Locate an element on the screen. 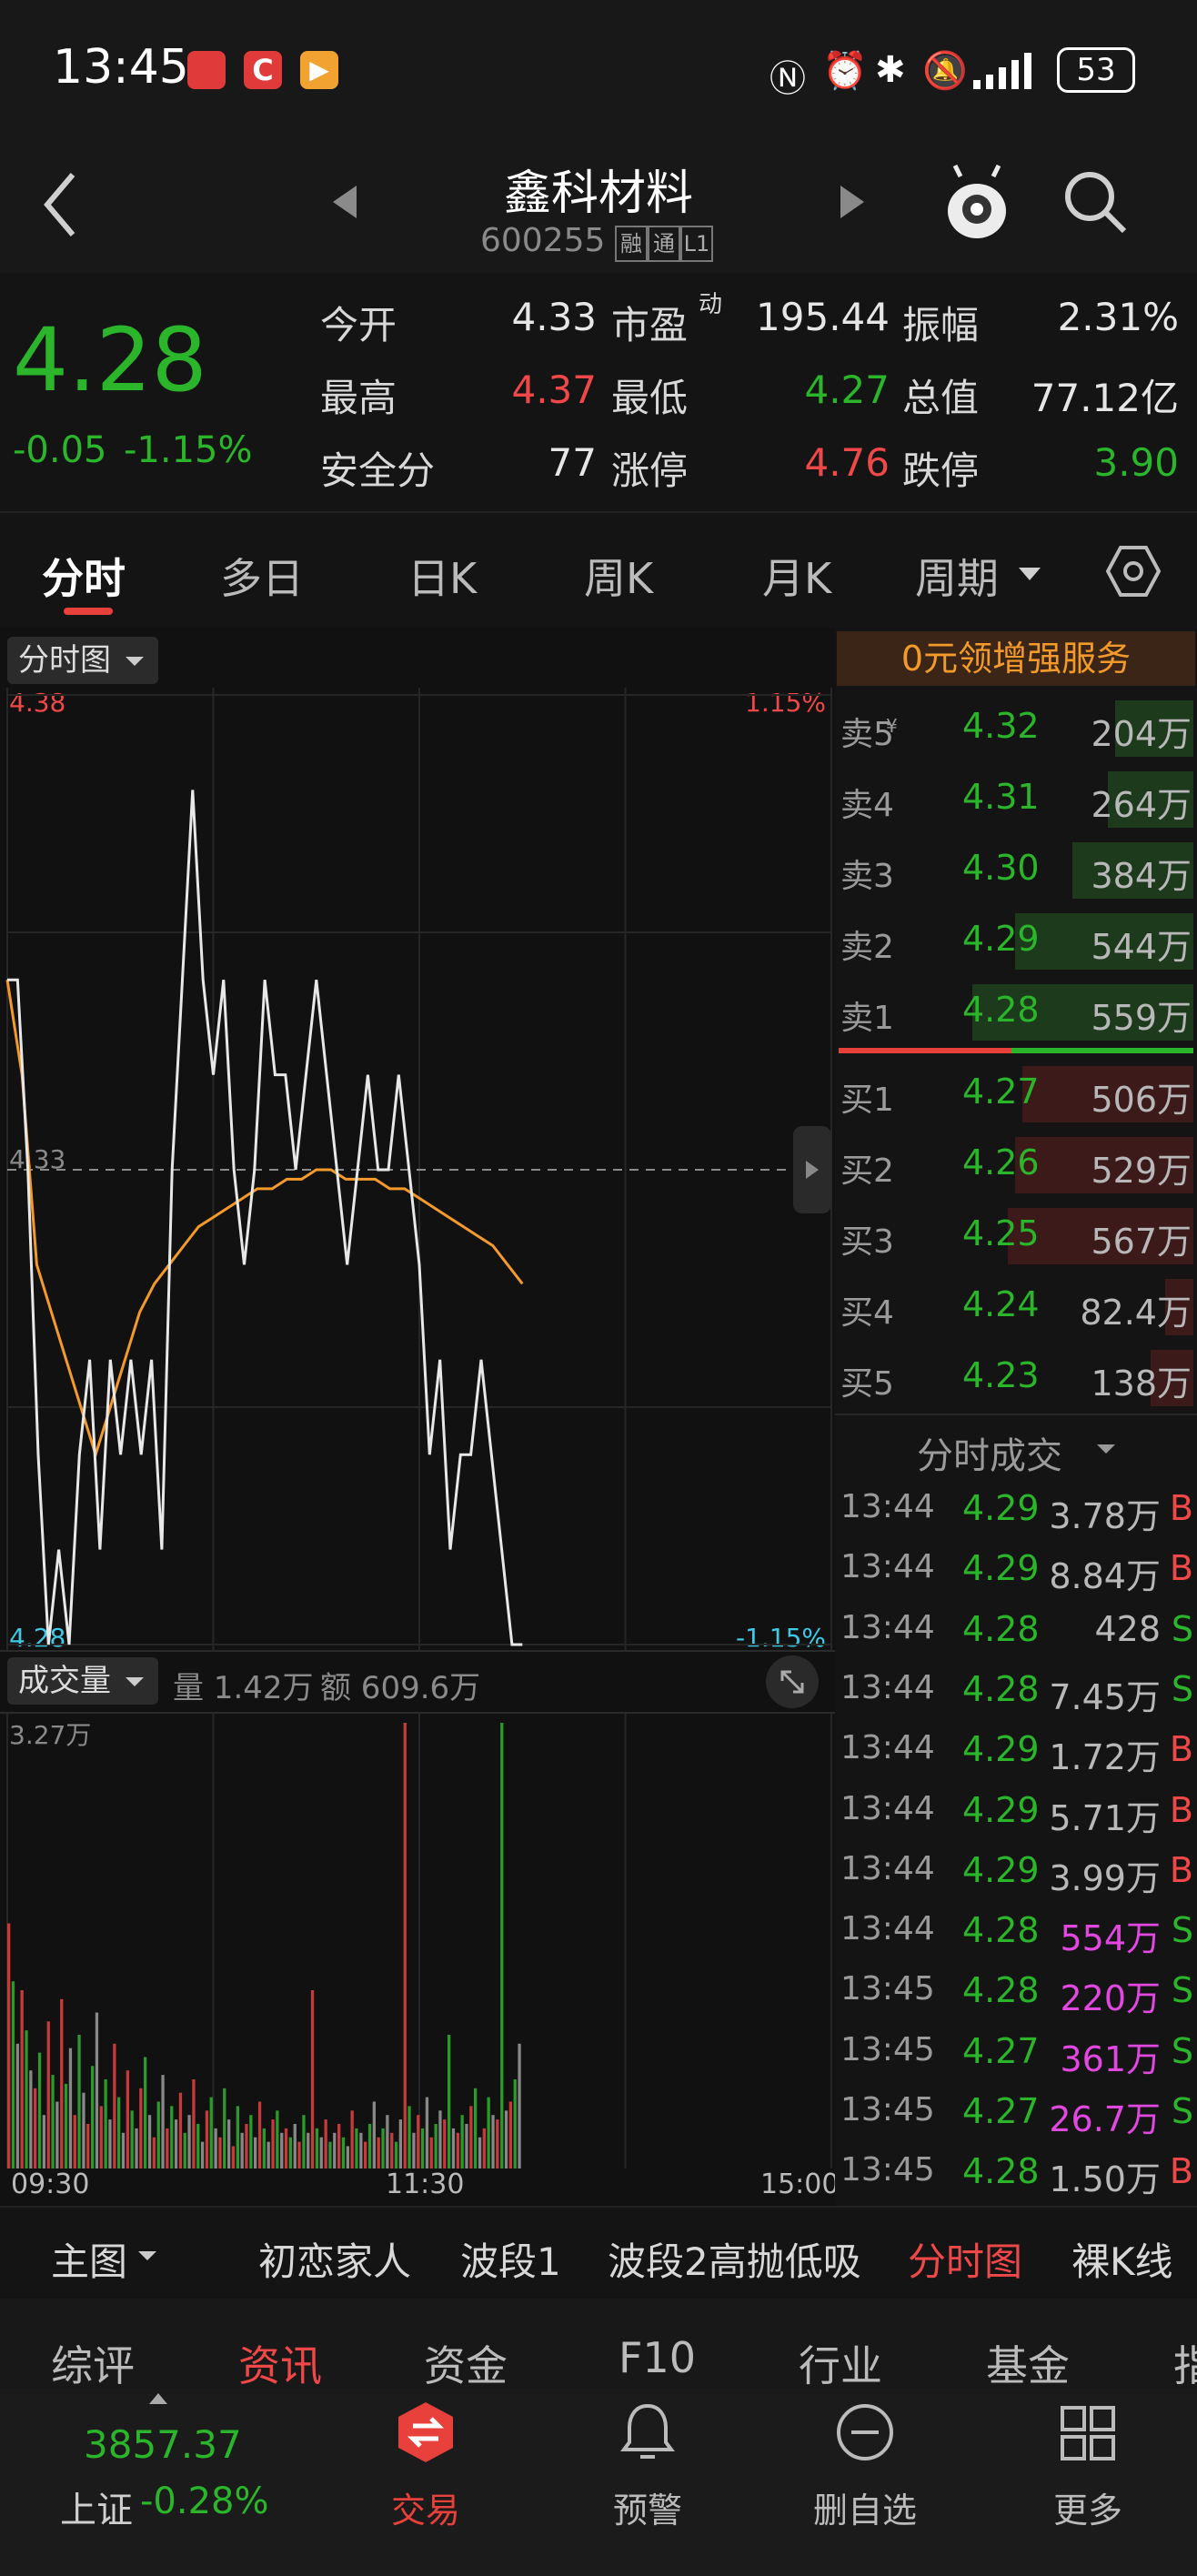  bottom-nav: 3857.37 上证 -0.28% 交易 预警 删自选 更多 is located at coordinates (598, 2483).